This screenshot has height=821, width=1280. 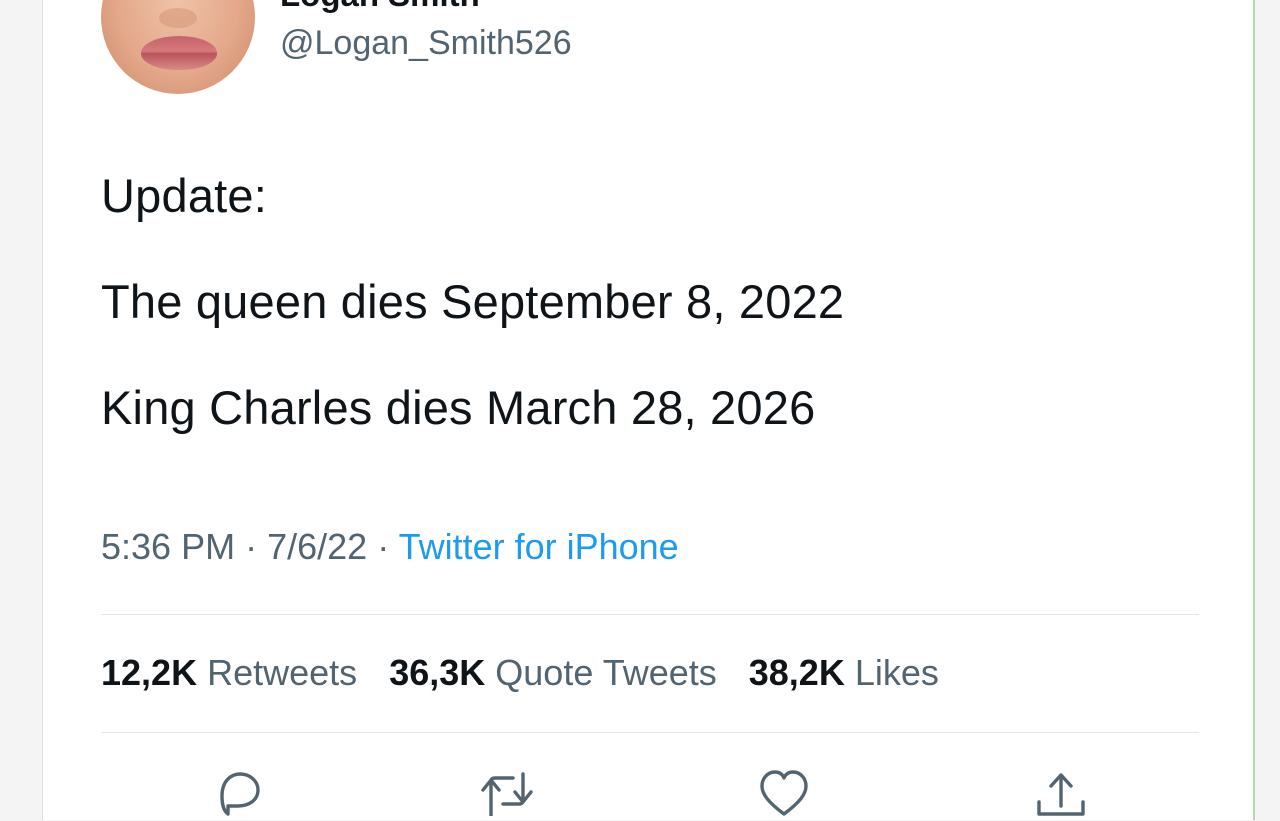 What do you see at coordinates (179, 53) in the screenshot?
I see `avatar-lips` at bounding box center [179, 53].